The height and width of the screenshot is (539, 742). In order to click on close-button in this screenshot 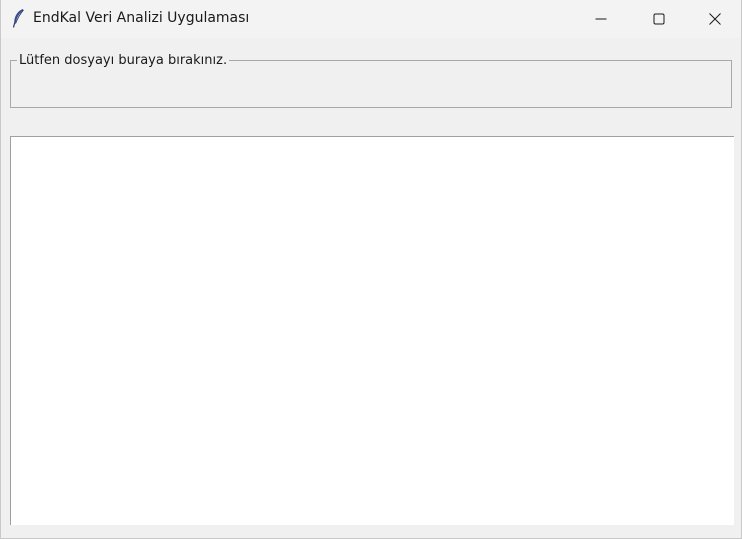, I will do `click(714, 19)`.